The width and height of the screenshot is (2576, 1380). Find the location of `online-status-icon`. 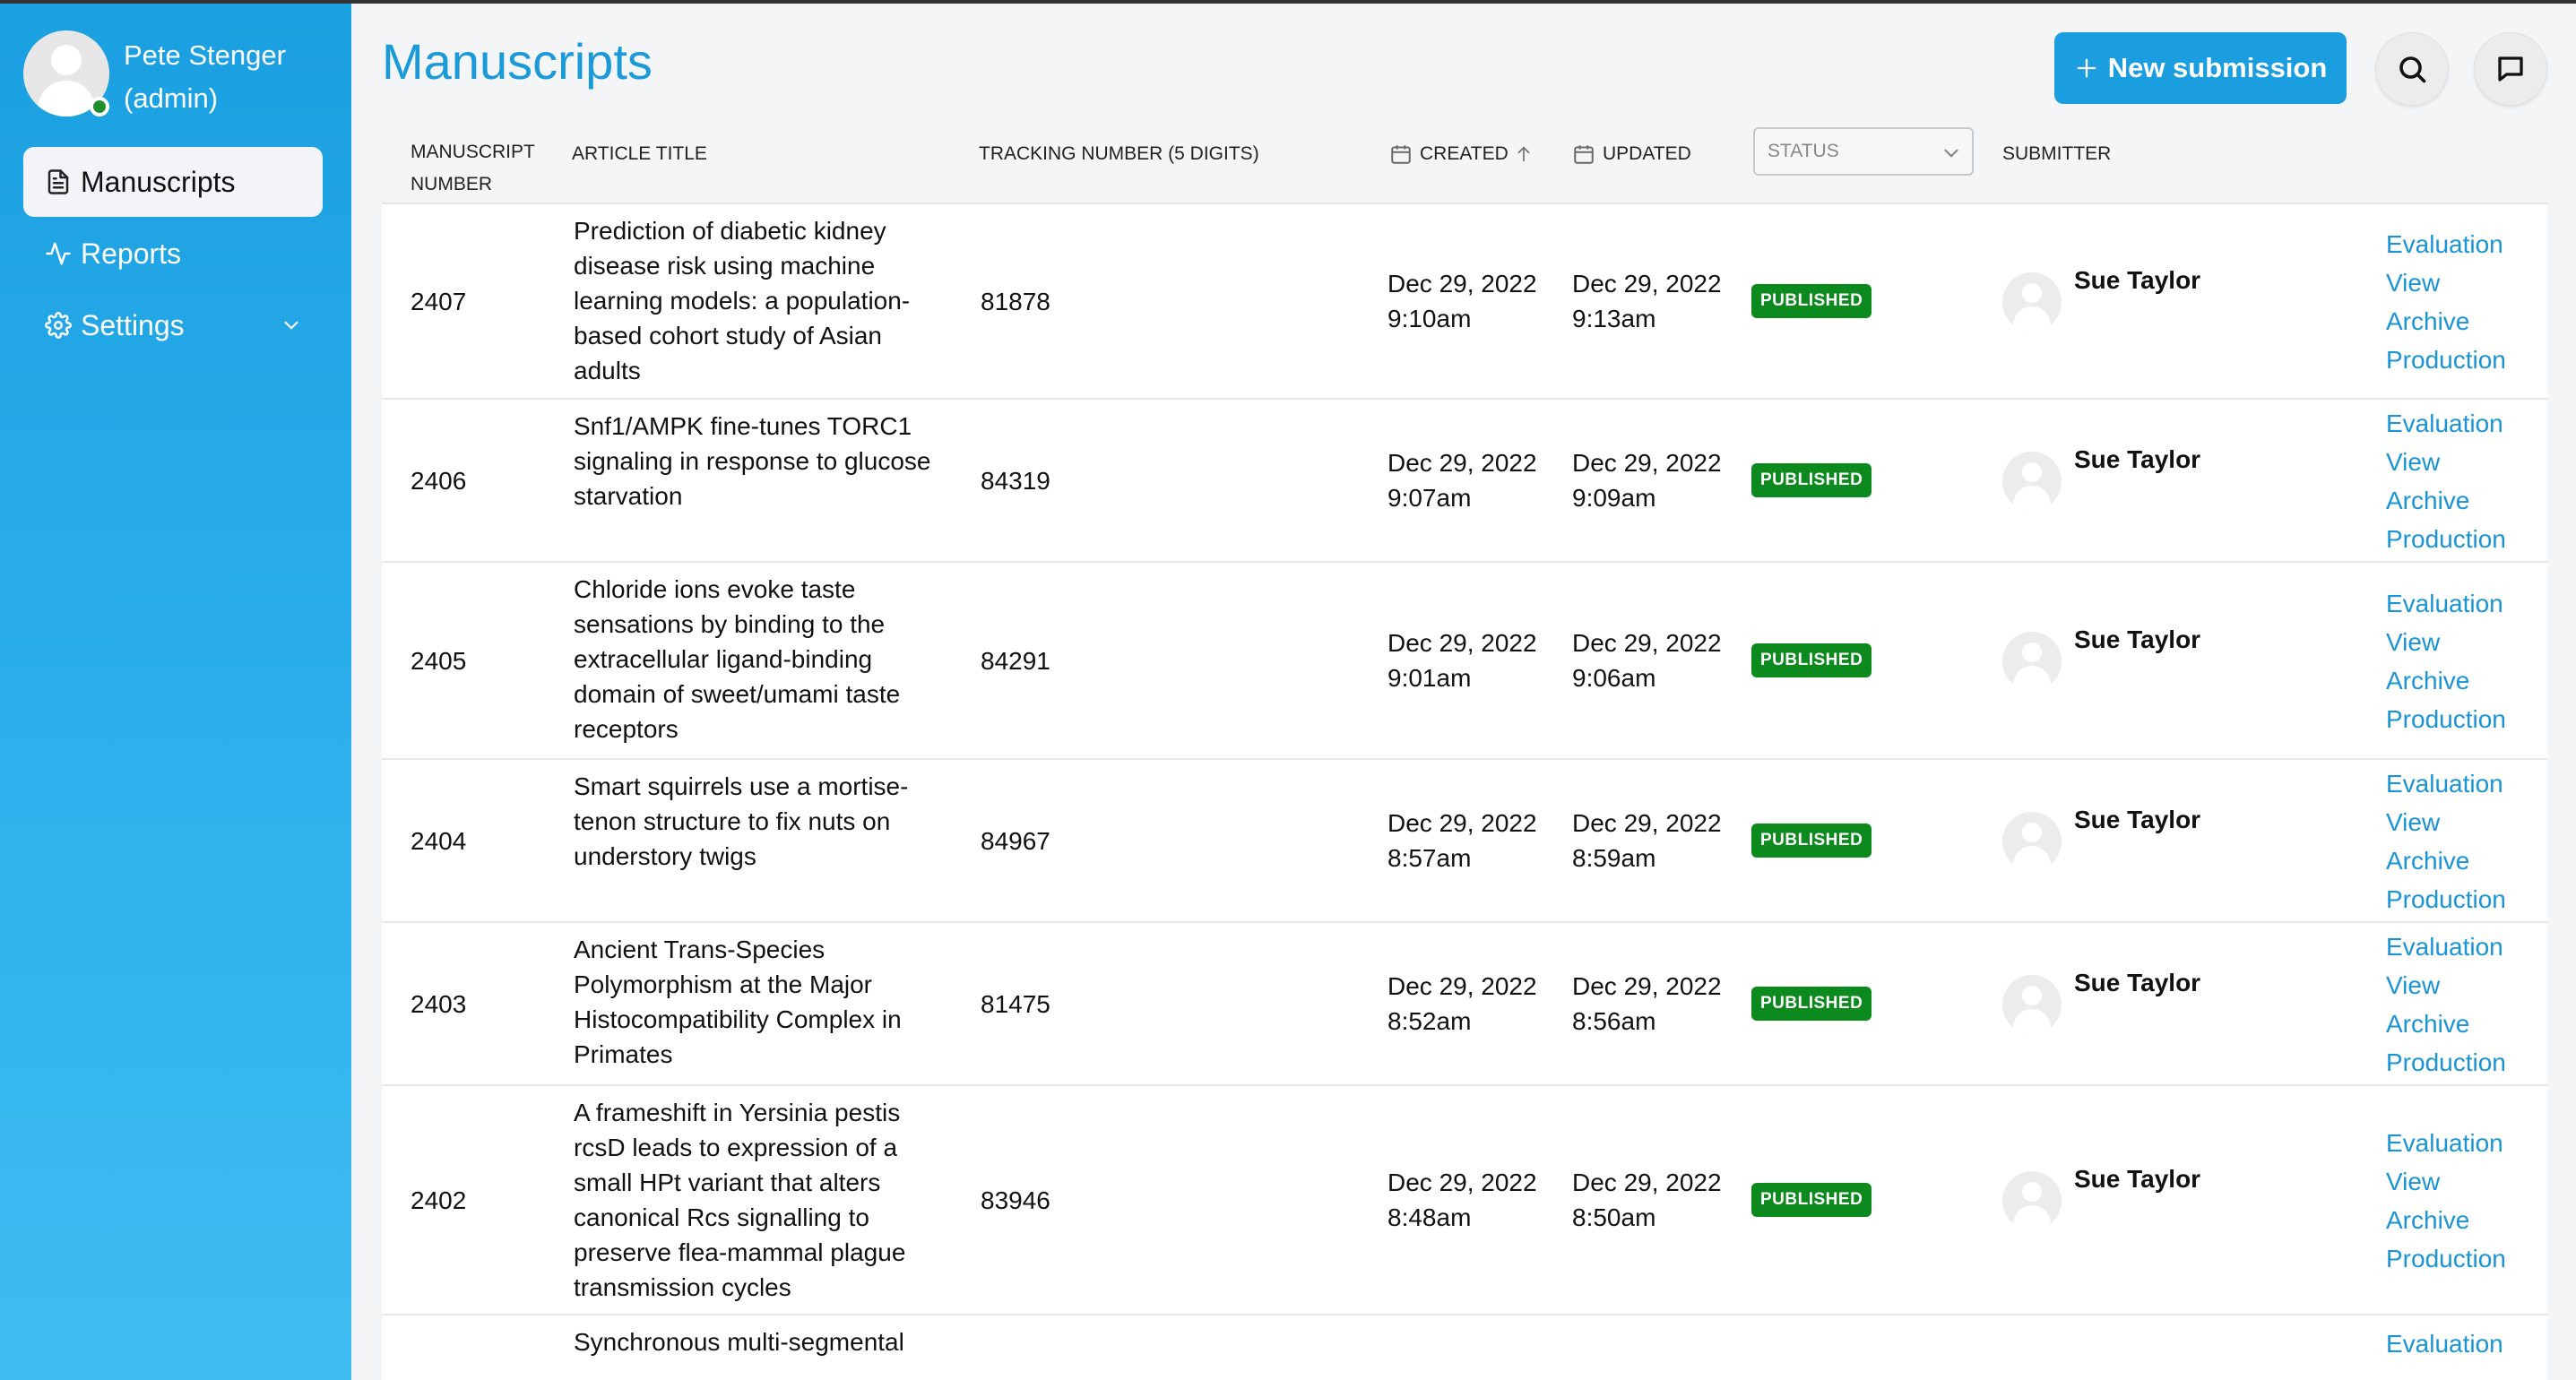

online-status-icon is located at coordinates (99, 106).